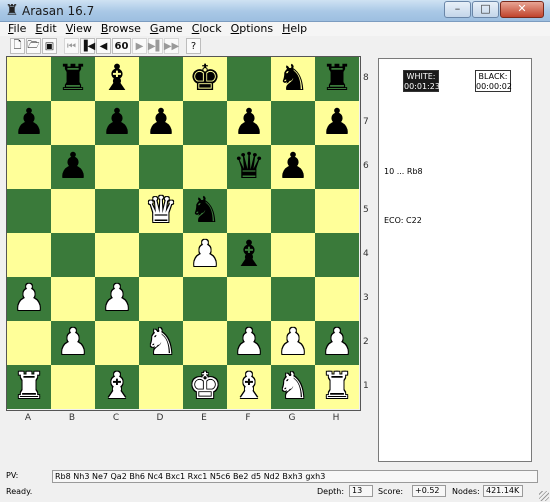 This screenshot has width=550, height=502. What do you see at coordinates (275, 11) in the screenshot?
I see `title-bar: ♜ Arasan 16.7 – □ ✕` at bounding box center [275, 11].